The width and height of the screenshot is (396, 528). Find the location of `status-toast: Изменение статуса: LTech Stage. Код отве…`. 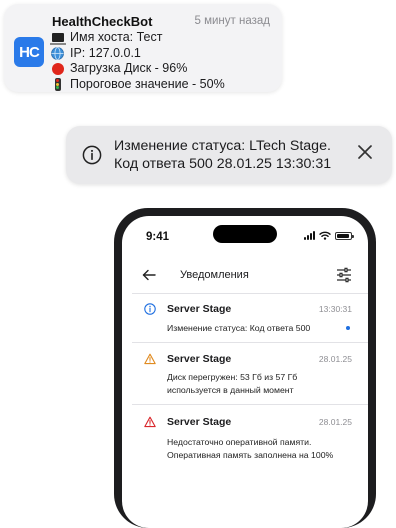

status-toast: Изменение статуса: LTech Stage. Код отве… is located at coordinates (229, 155).